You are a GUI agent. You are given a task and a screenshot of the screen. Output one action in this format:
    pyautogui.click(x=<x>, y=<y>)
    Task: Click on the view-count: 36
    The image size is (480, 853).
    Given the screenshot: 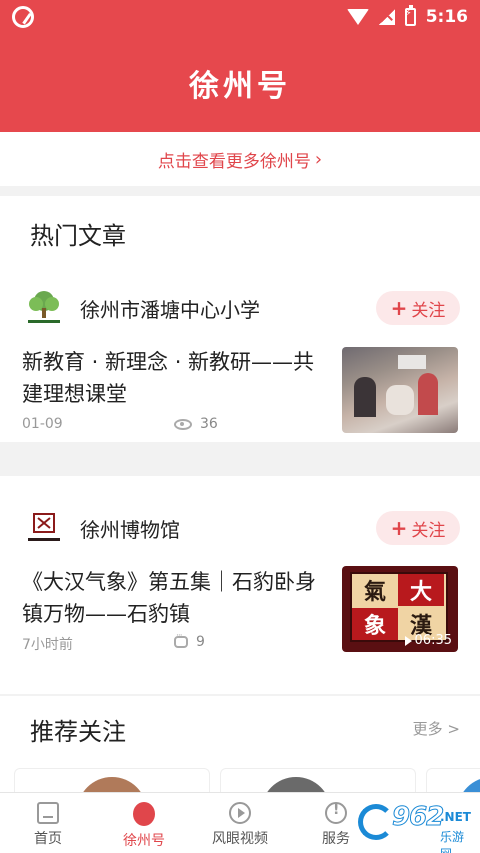 What is the action you would take?
    pyautogui.click(x=196, y=424)
    